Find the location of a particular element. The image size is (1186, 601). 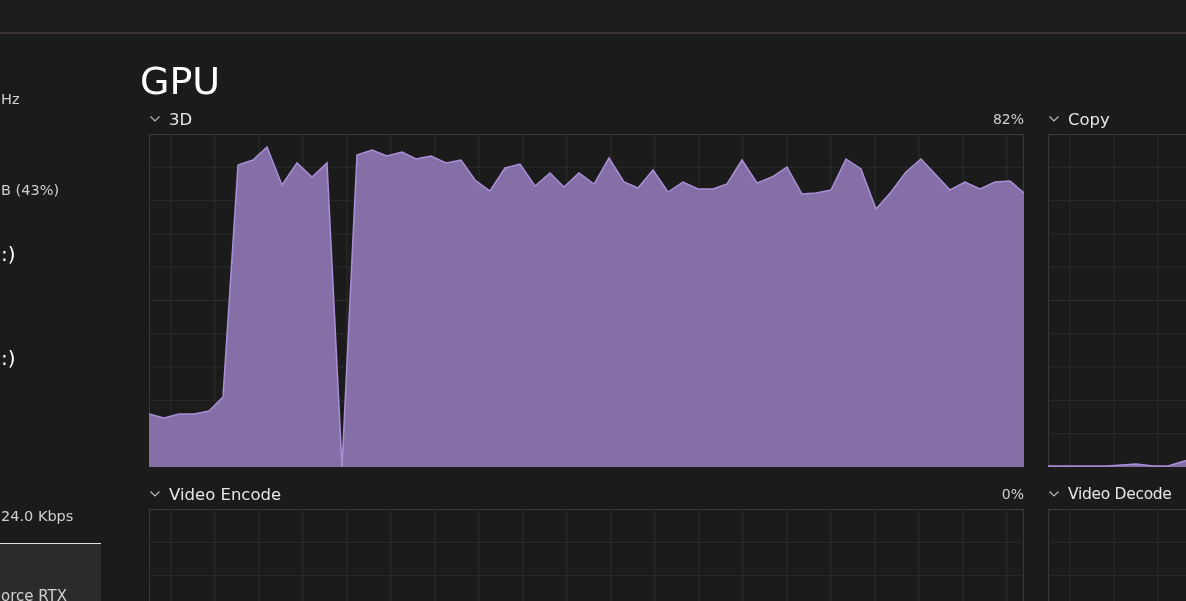

utilization-reading: 82% is located at coordinates (1008, 119).